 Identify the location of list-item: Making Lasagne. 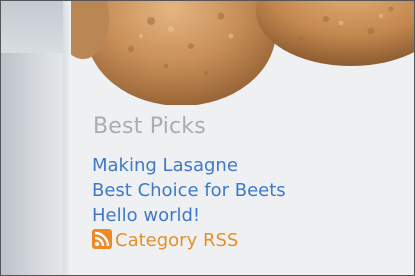
(189, 166).